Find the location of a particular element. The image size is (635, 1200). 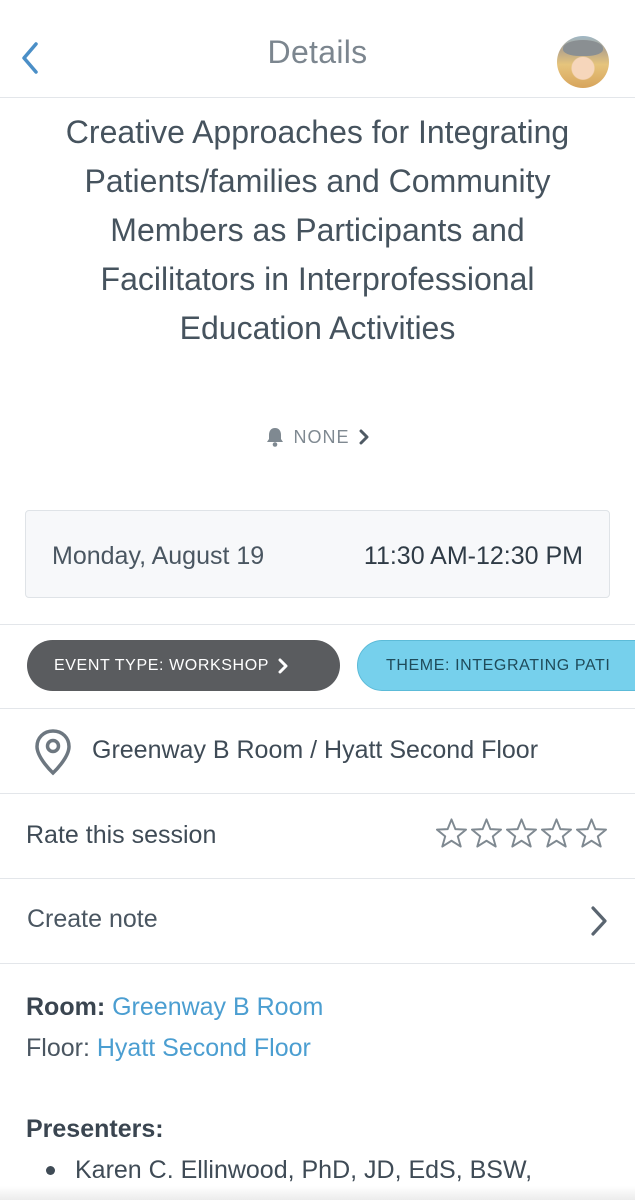

avatar-hat is located at coordinates (583, 48).